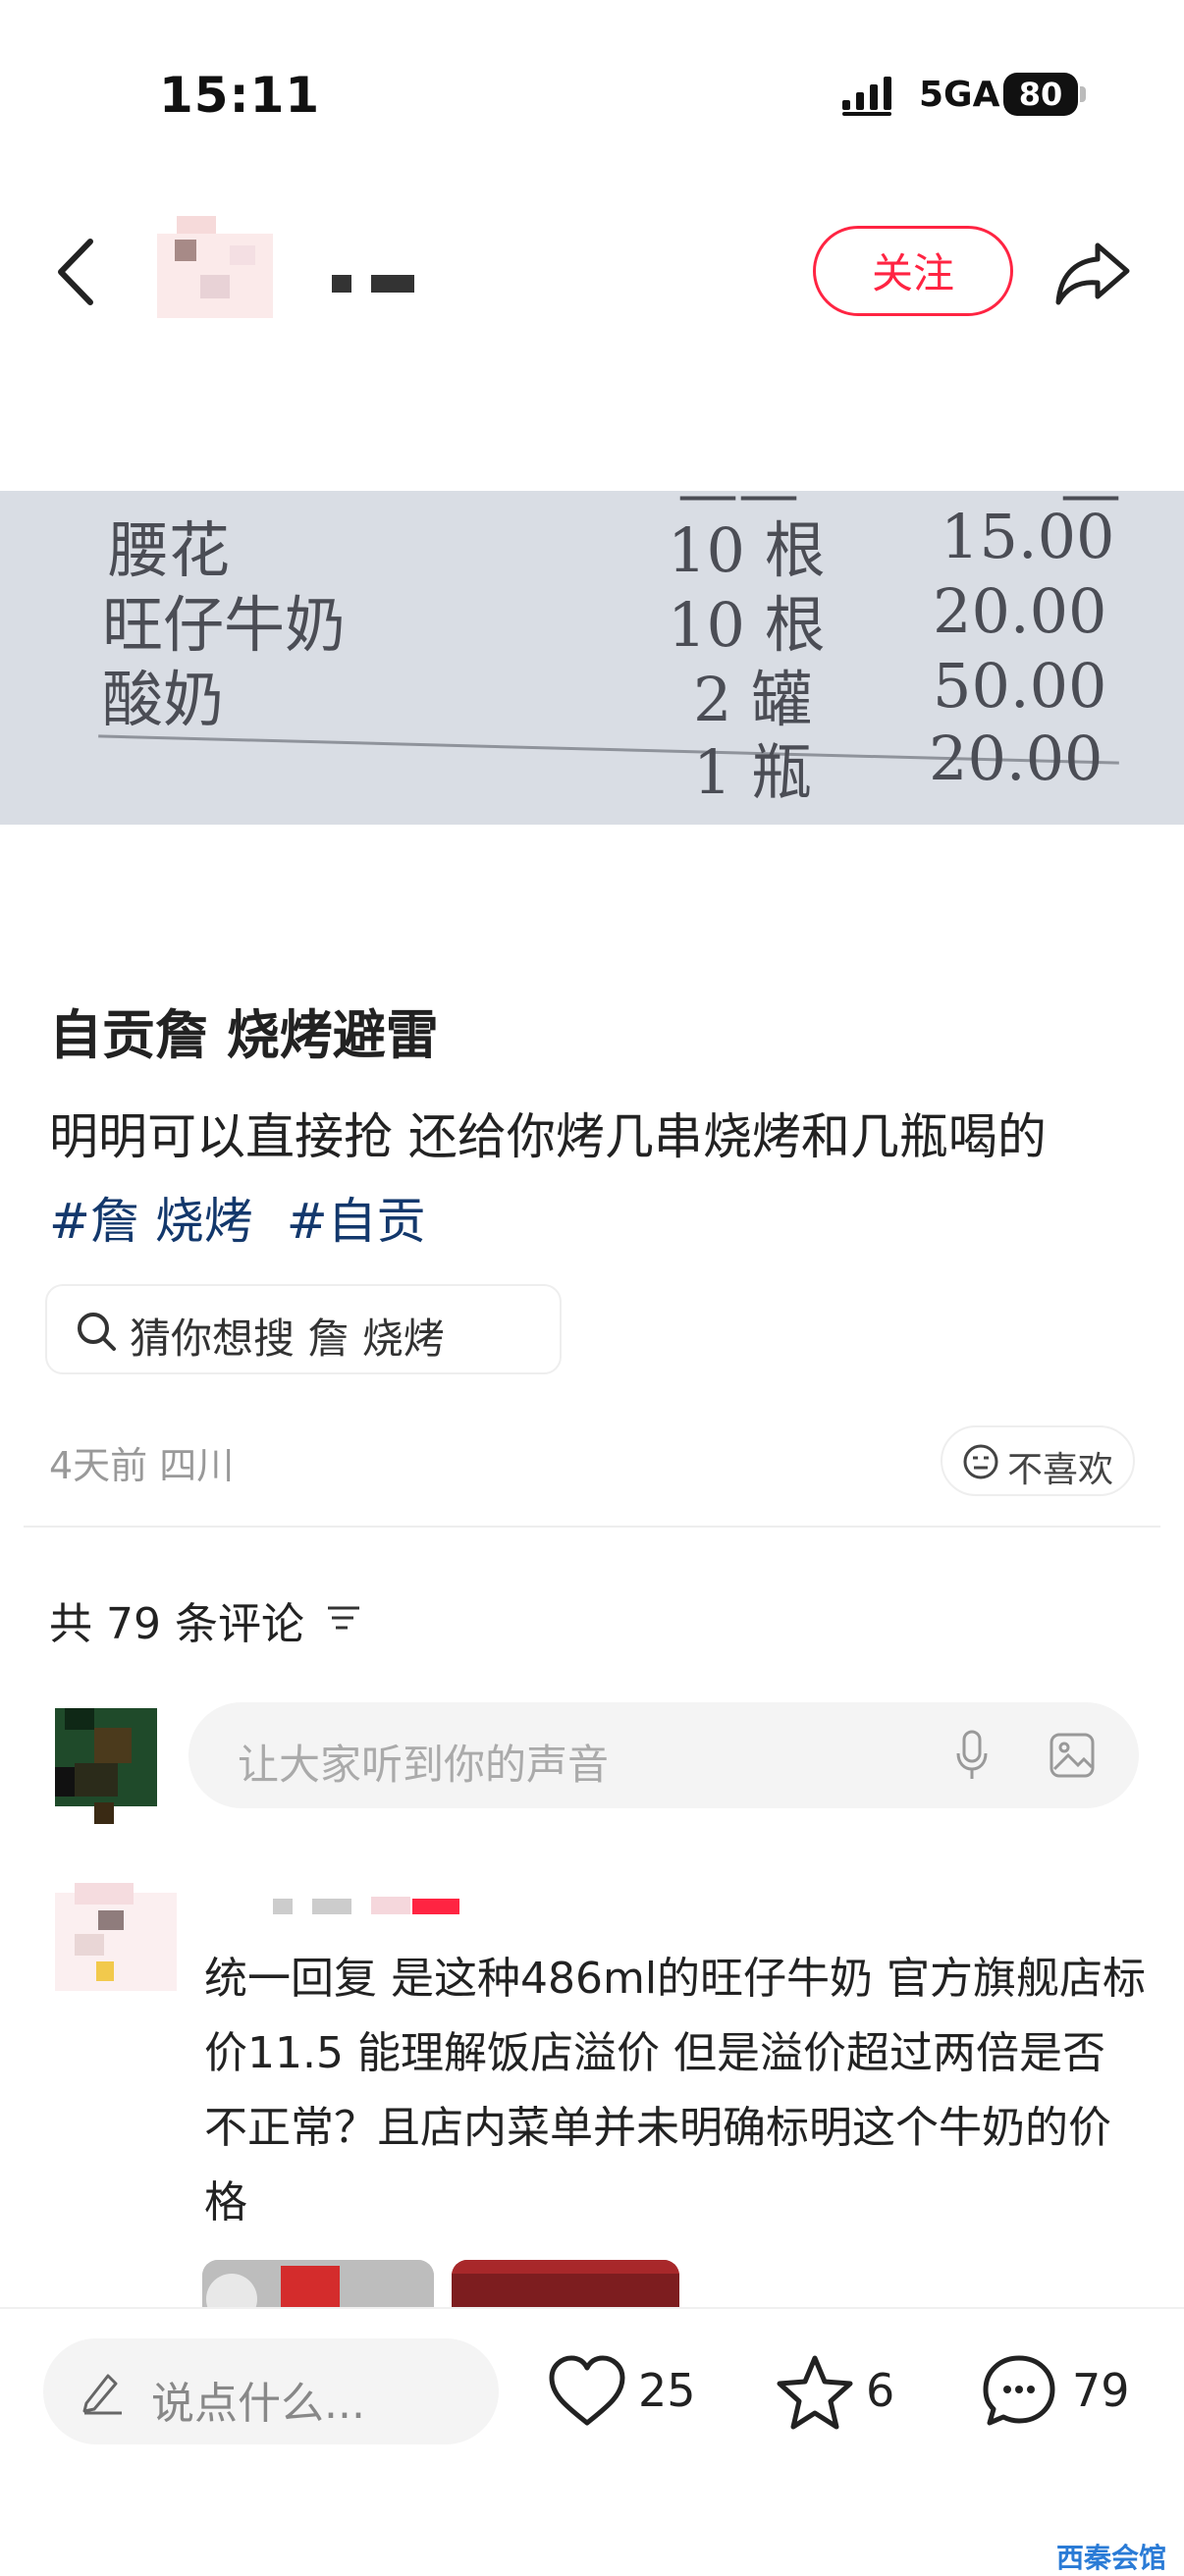 This screenshot has height=2576, width=1184. I want to click on status-time: 15:11, so click(240, 95).